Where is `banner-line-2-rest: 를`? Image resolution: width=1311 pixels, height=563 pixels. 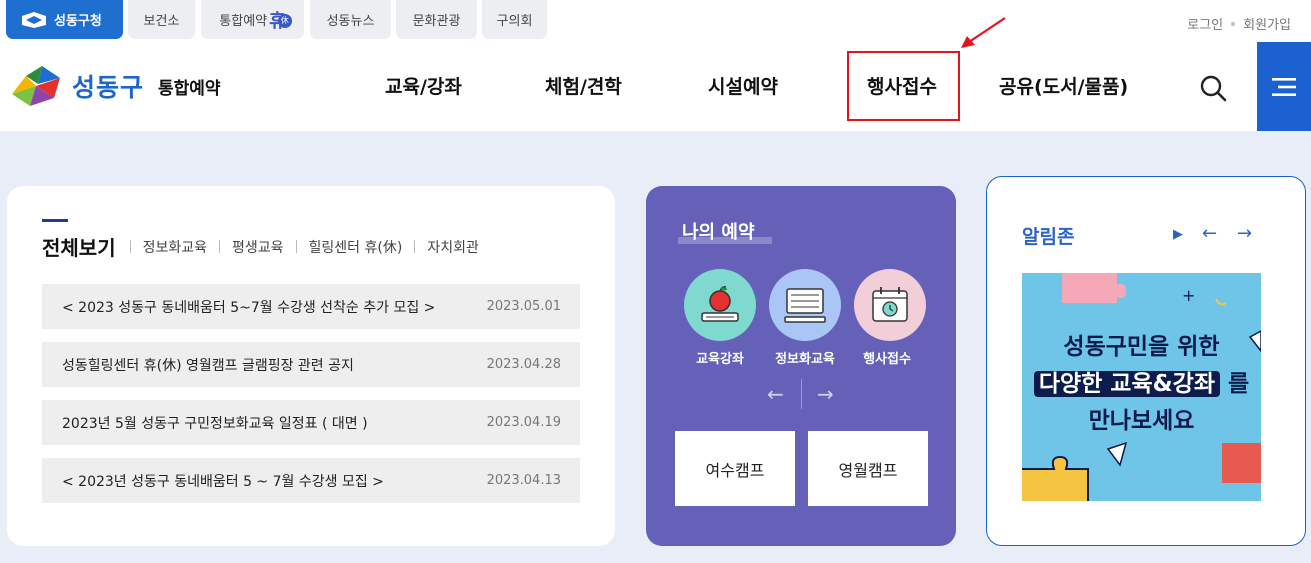 banner-line-2-rest: 를 is located at coordinates (1239, 384).